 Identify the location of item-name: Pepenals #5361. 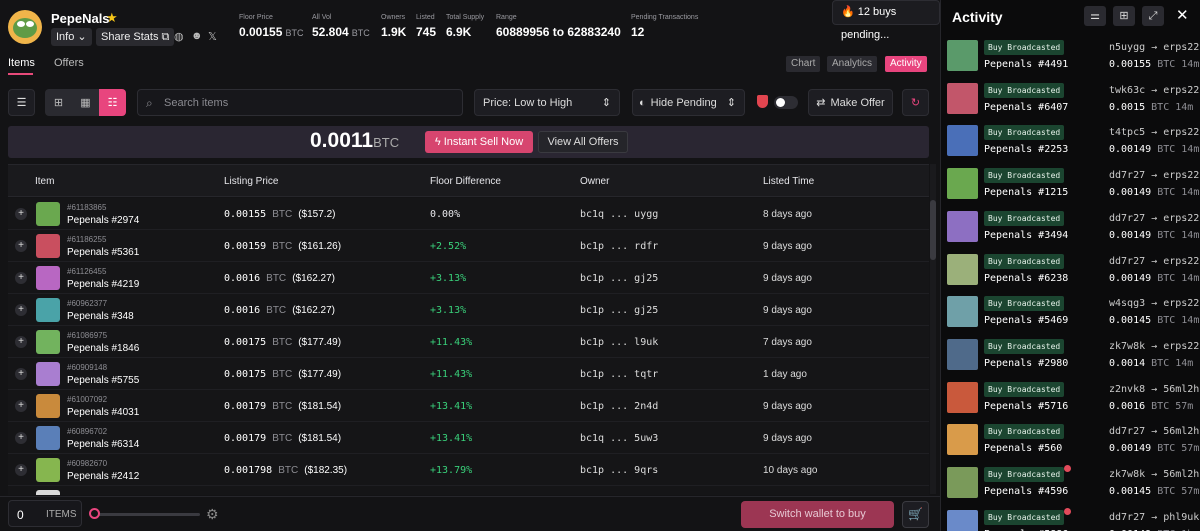
(103, 252).